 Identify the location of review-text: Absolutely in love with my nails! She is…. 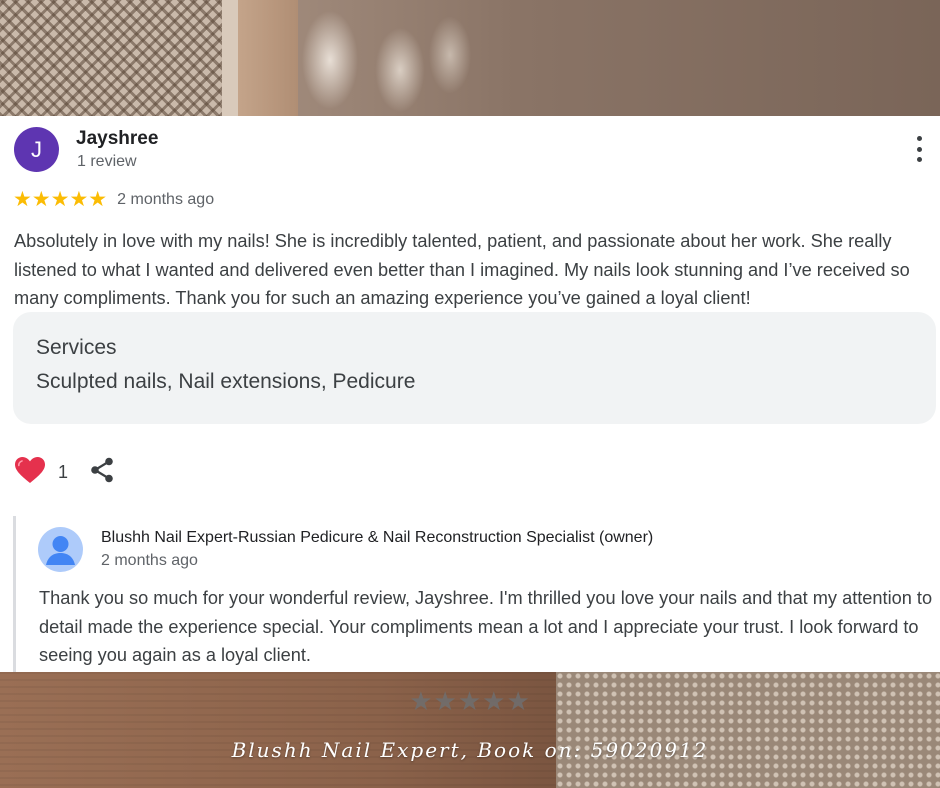
(462, 269).